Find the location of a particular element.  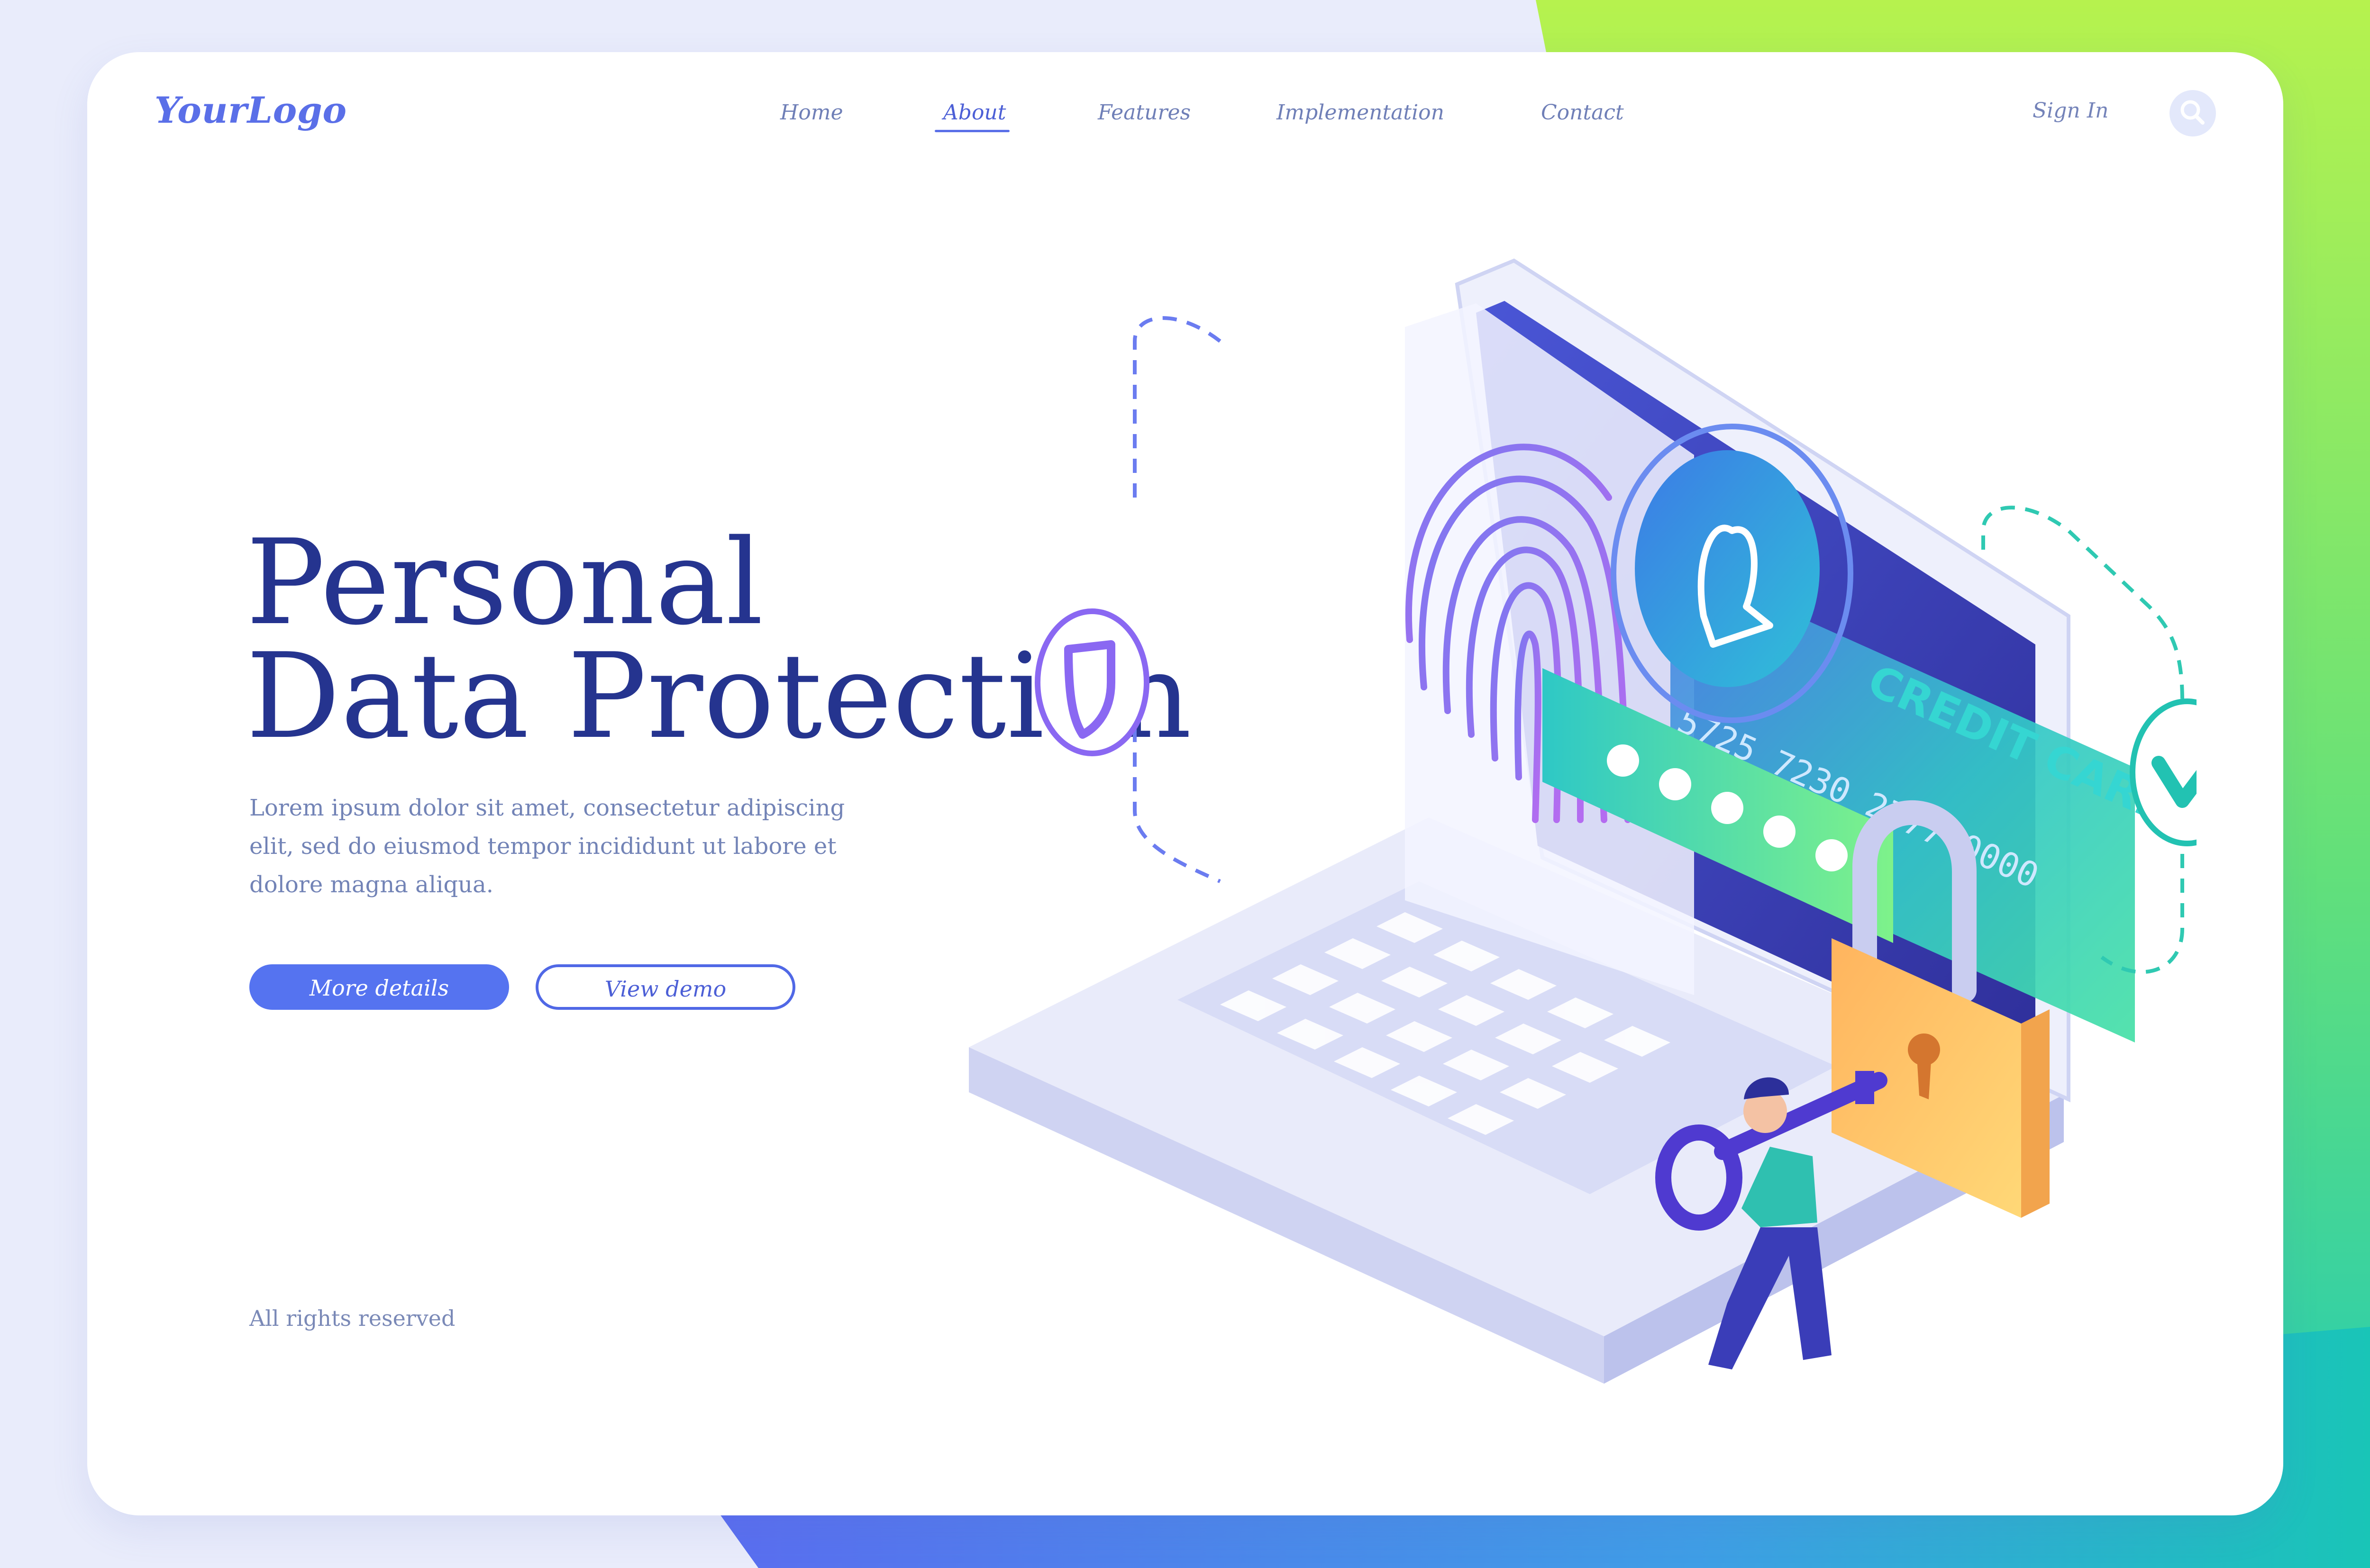

view-demo-button: View demo is located at coordinates (665, 987).